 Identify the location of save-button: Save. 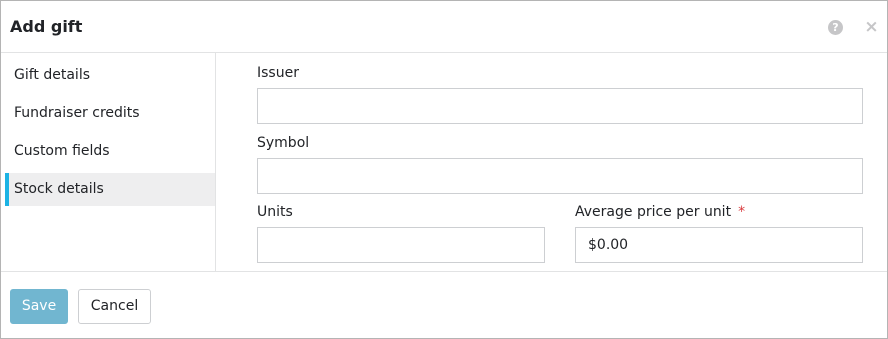
(39, 306).